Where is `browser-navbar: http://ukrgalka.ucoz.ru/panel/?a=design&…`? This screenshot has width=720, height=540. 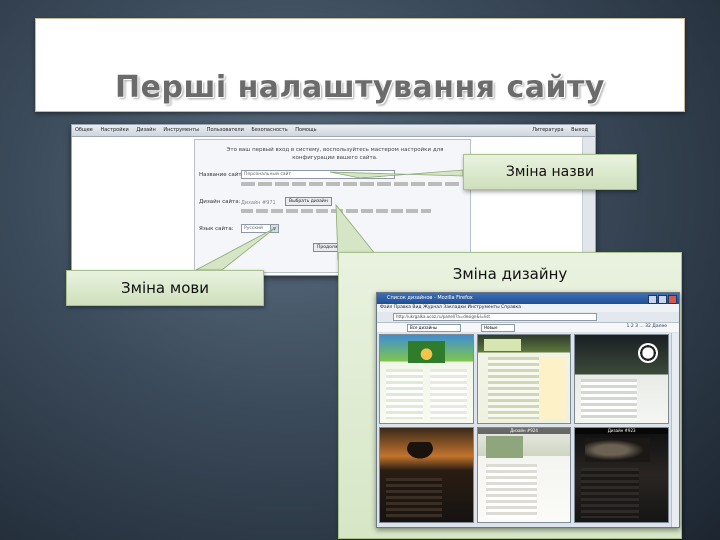
browser-navbar: http://ukrgalka.ucoz.ru/panel/?a=design&… is located at coordinates (528, 317).